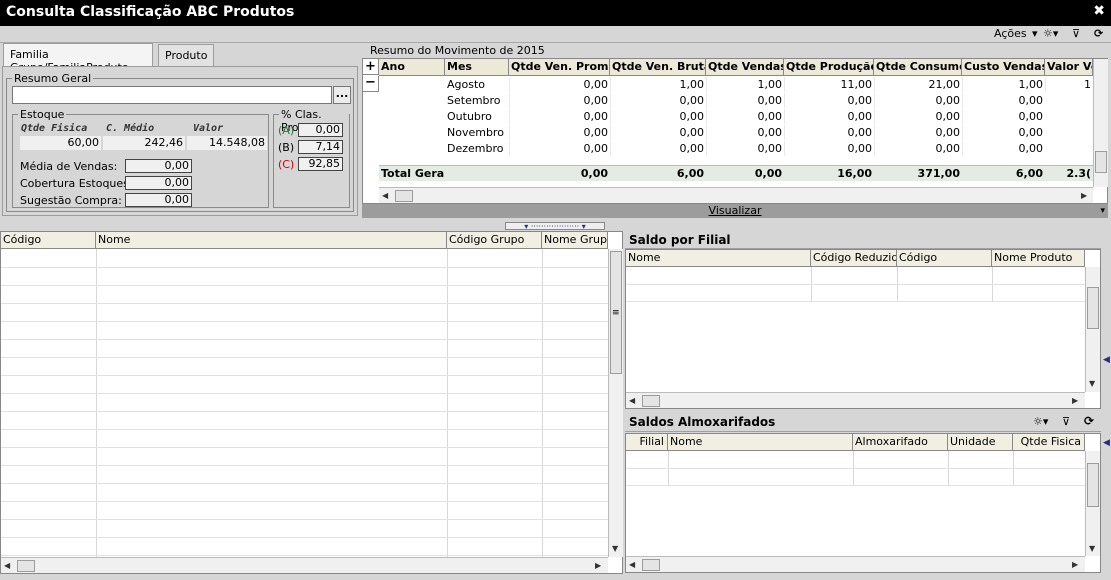 This screenshot has width=1111, height=580. Describe the element at coordinates (1003, 67) in the screenshot. I see `col-custo-vendas: Custo Vendas` at that location.